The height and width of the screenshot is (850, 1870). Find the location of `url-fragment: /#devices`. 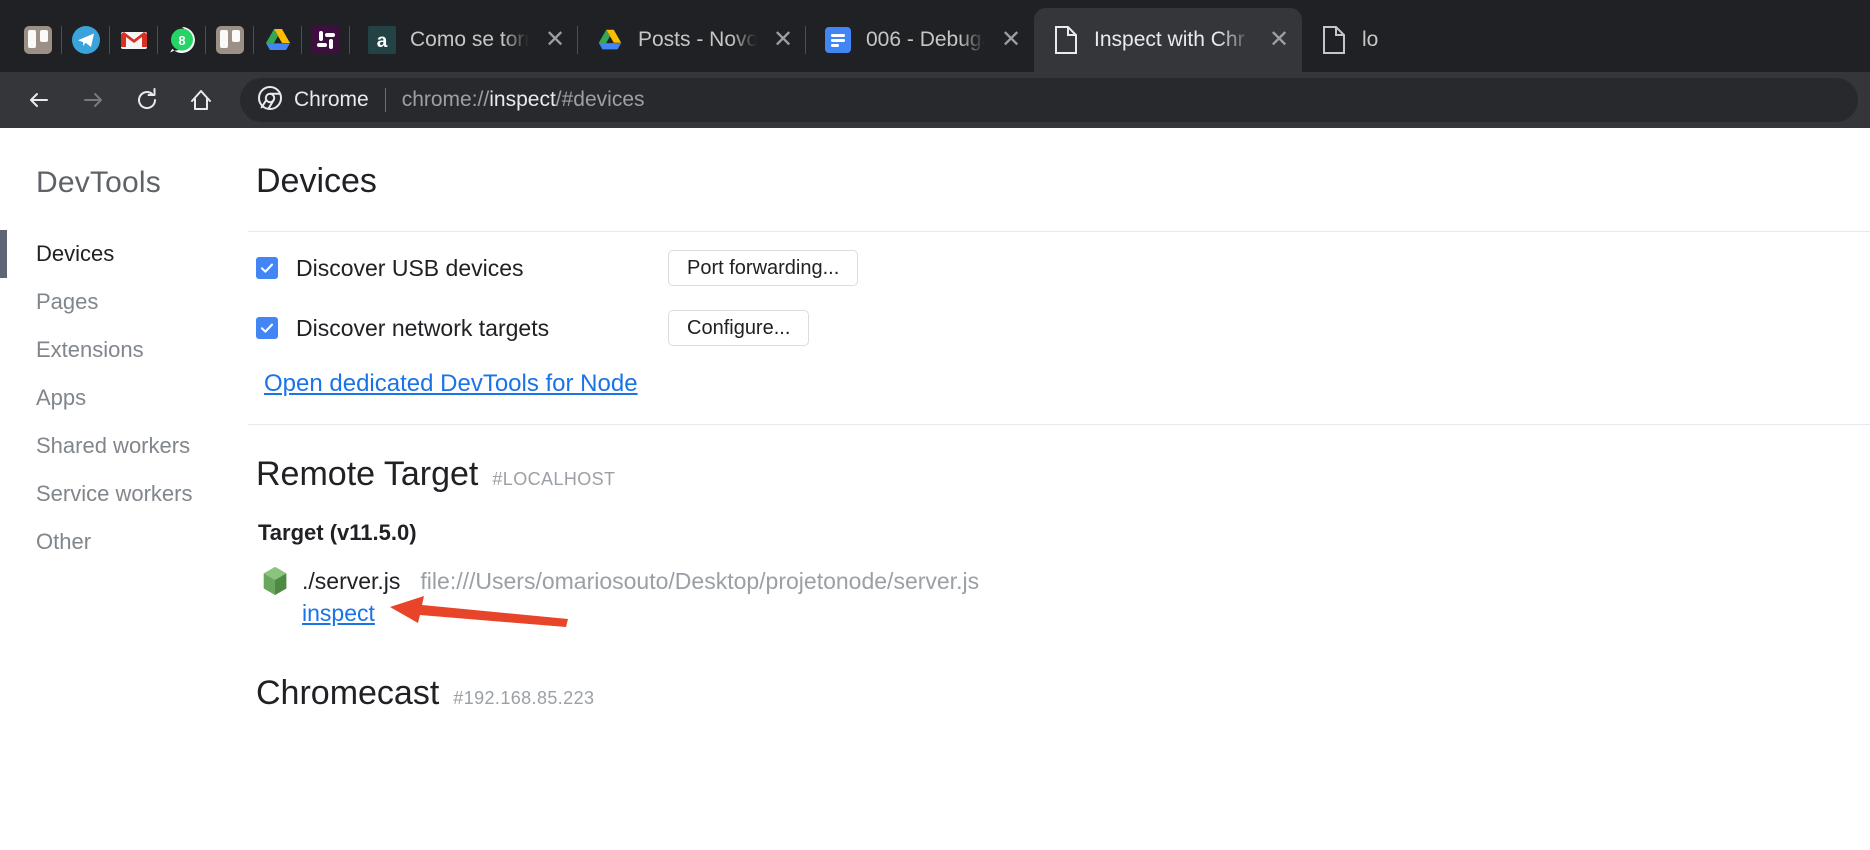

url-fragment: /#devices is located at coordinates (600, 99).